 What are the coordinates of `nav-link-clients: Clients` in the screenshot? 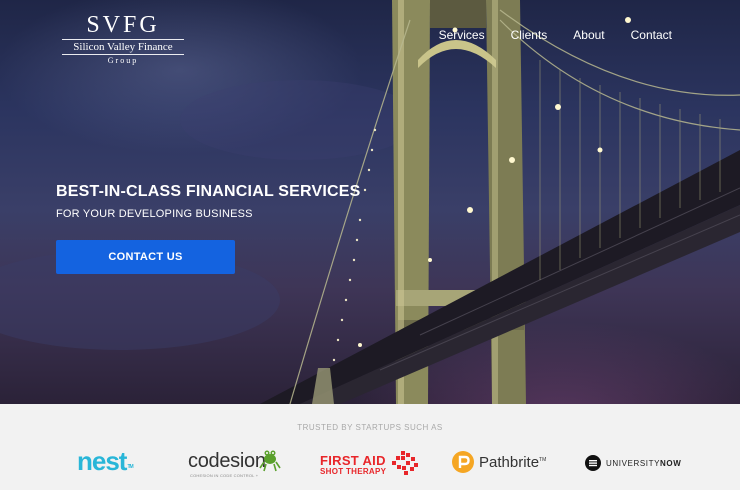 It's located at (529, 35).